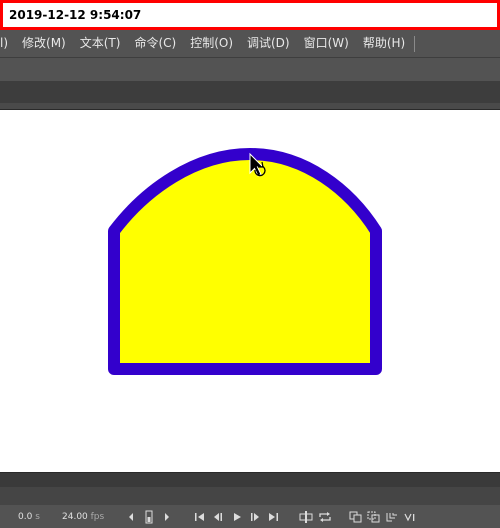 Image resolution: width=500 pixels, height=528 pixels. I want to click on timestamp-banner: 2019-12-12 9:54:07, so click(250, 15).